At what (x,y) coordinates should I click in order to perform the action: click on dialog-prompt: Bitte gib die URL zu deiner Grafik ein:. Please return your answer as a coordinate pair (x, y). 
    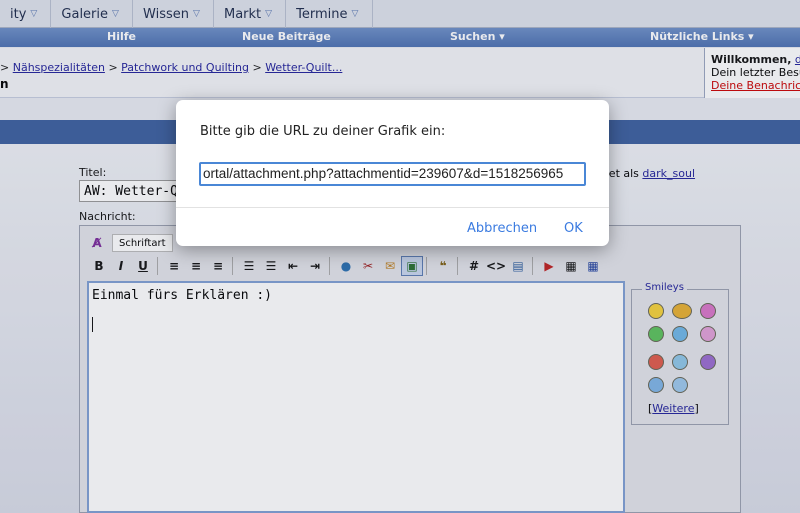
    Looking at the image, I should click on (323, 131).